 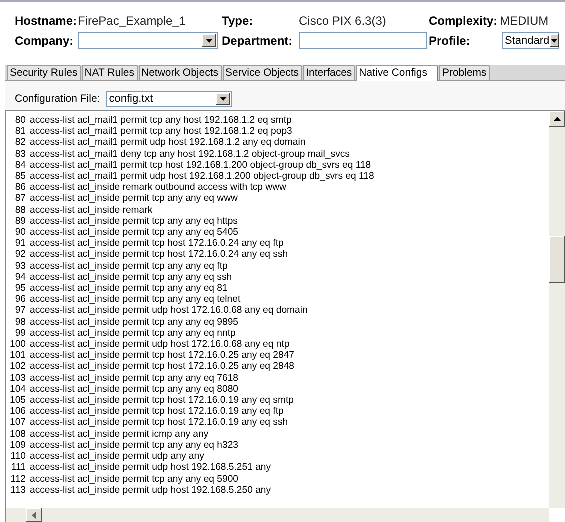 I want to click on code-line: access-list acl_inside permit tcp any any eq ftp, so click(x=129, y=266).